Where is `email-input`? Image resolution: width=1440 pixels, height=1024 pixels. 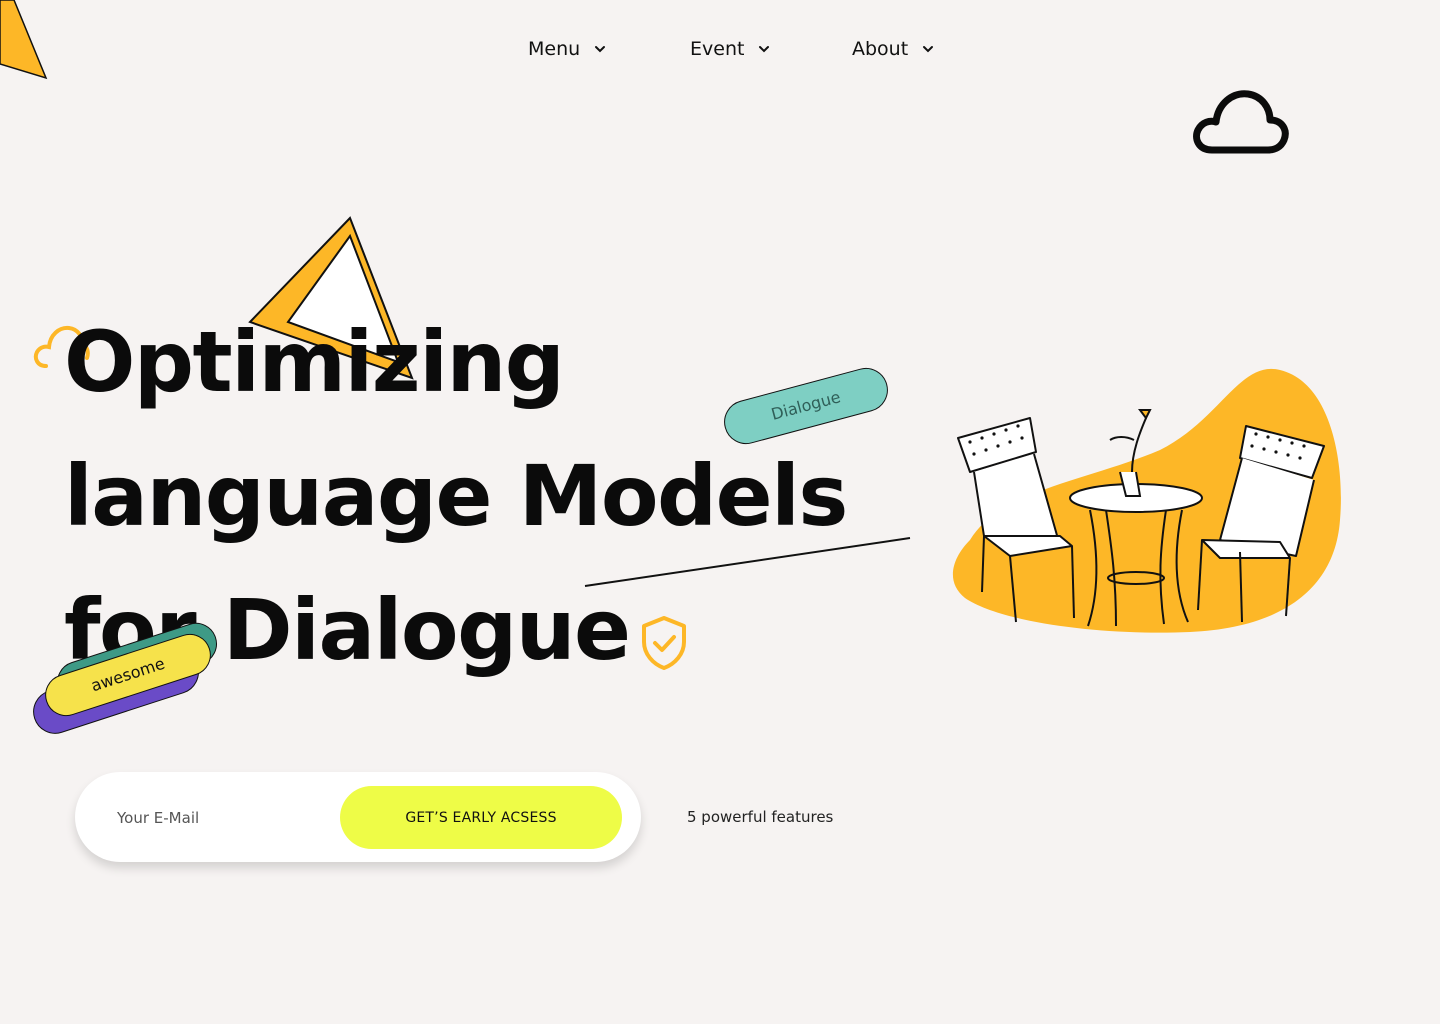
email-input is located at coordinates (237, 818).